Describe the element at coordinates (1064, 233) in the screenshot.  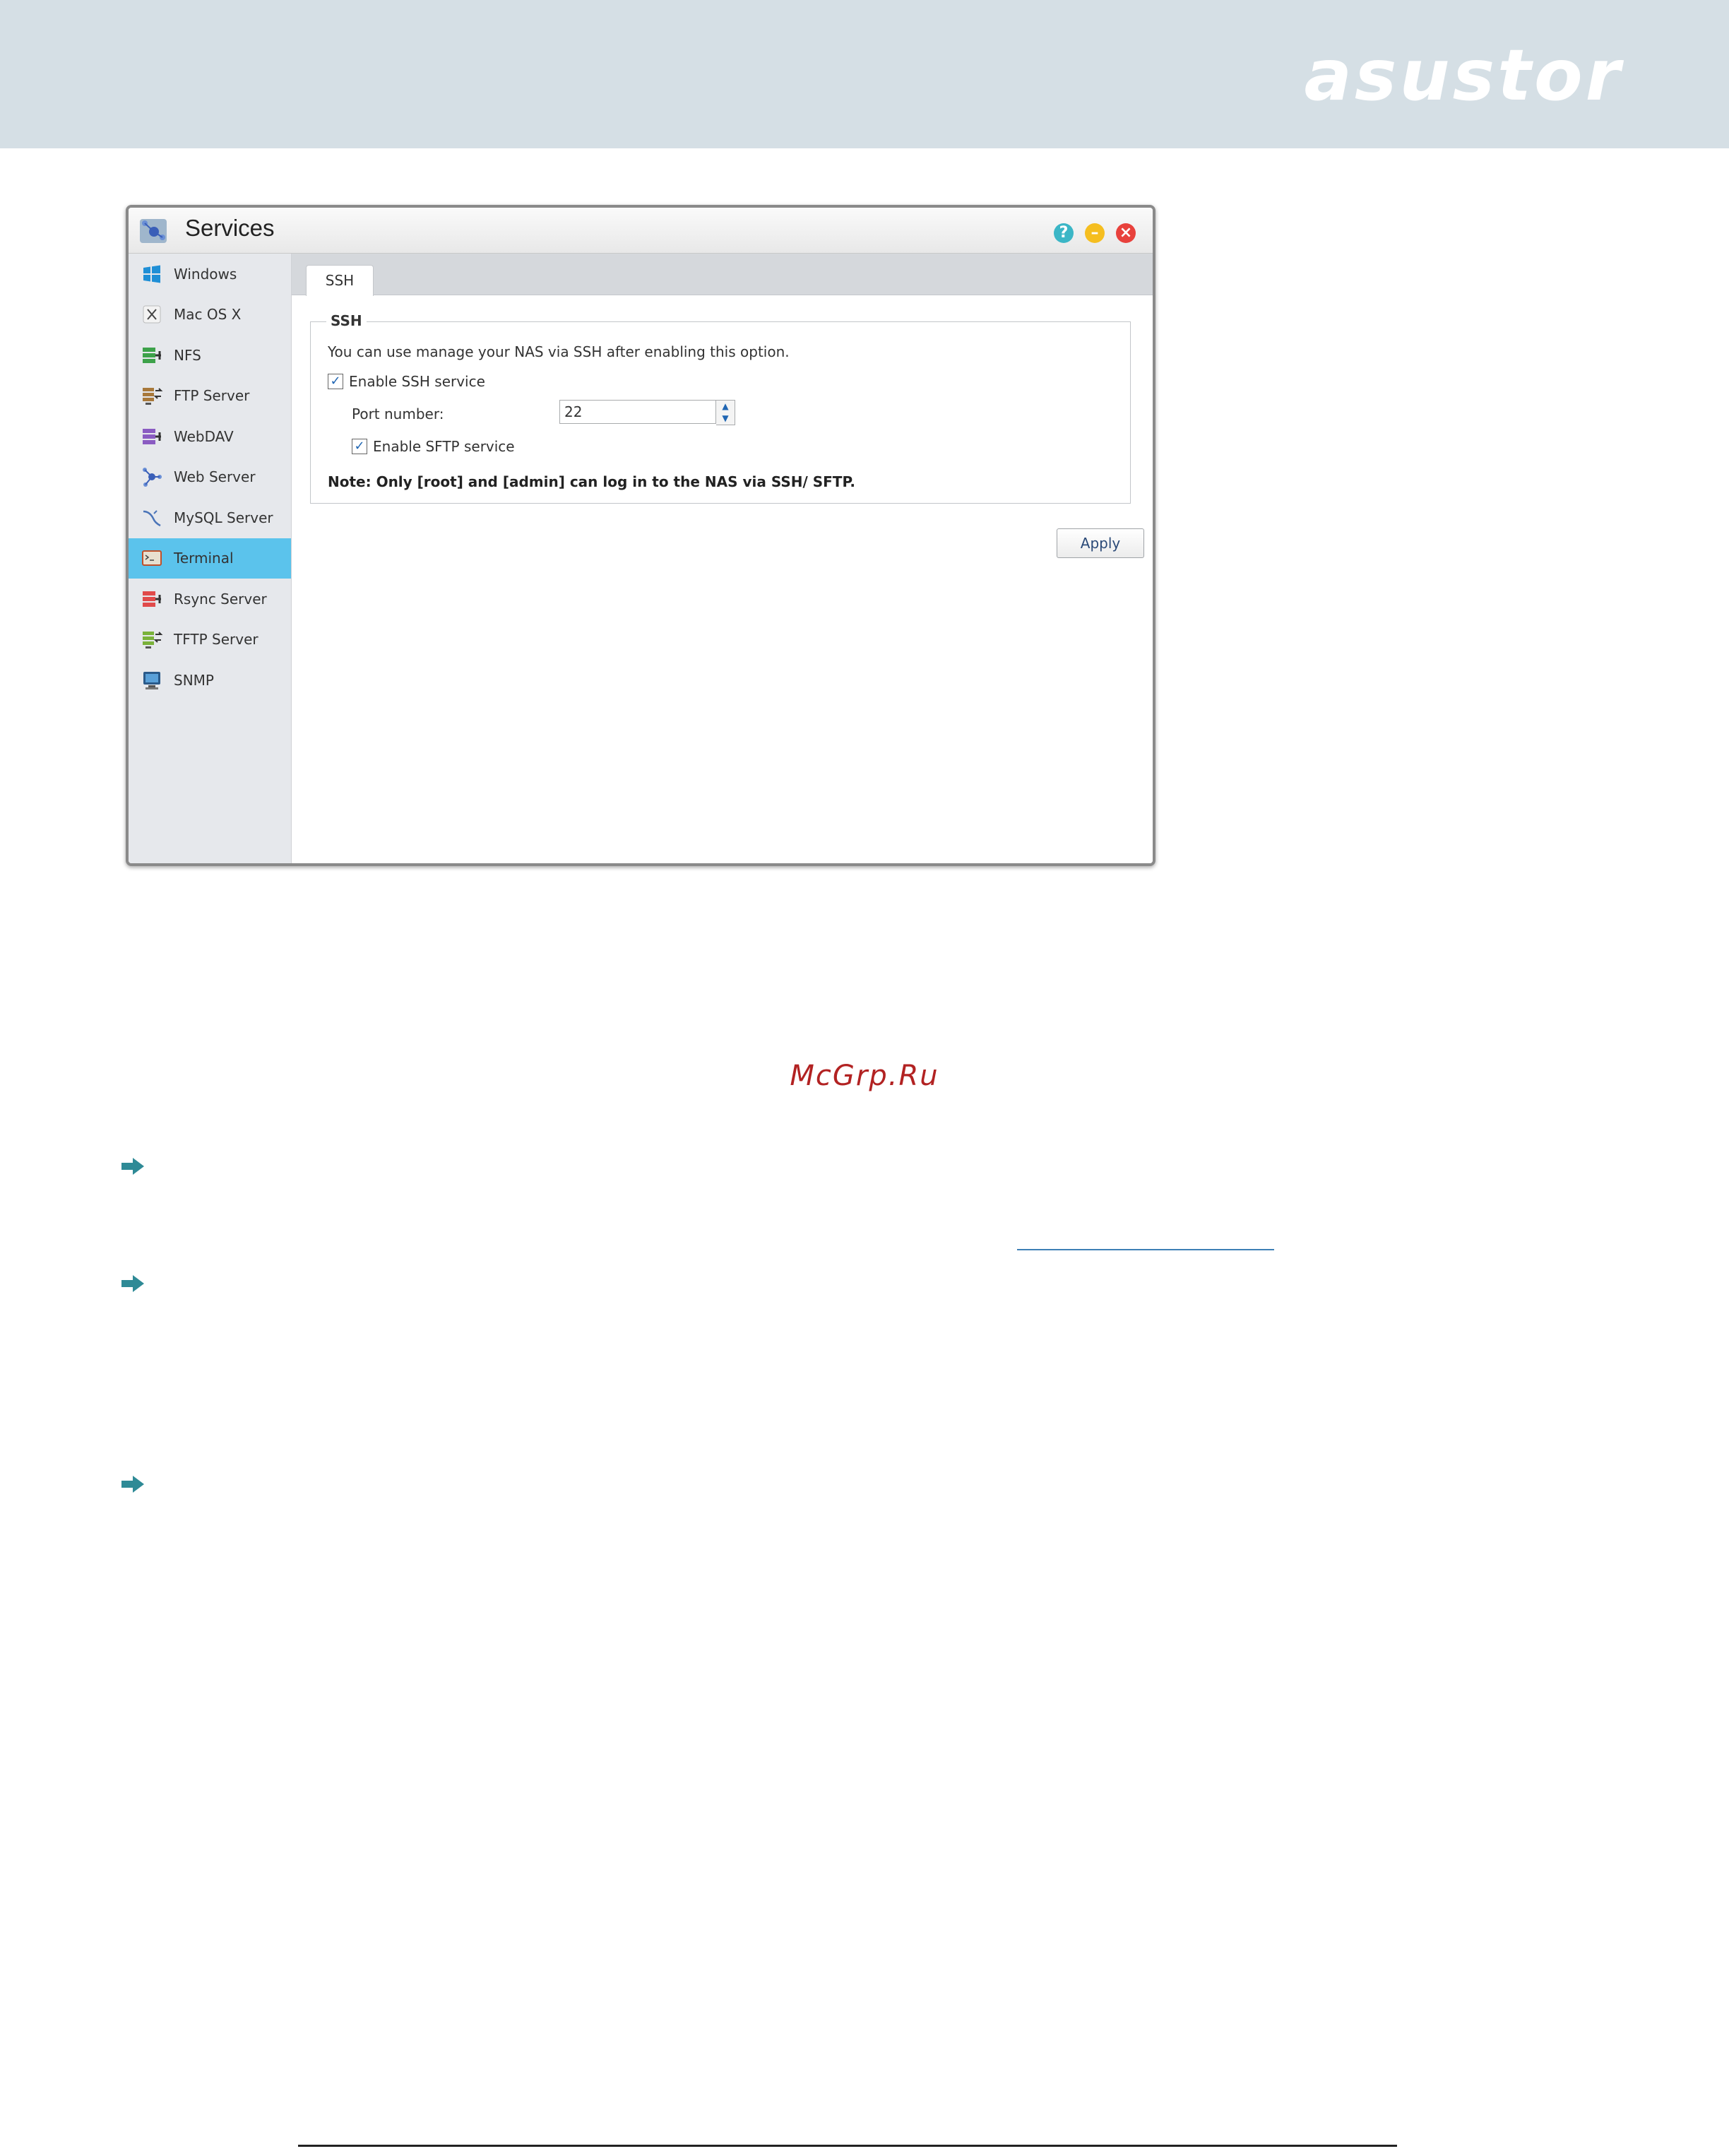
I see `help-button: ?` at that location.